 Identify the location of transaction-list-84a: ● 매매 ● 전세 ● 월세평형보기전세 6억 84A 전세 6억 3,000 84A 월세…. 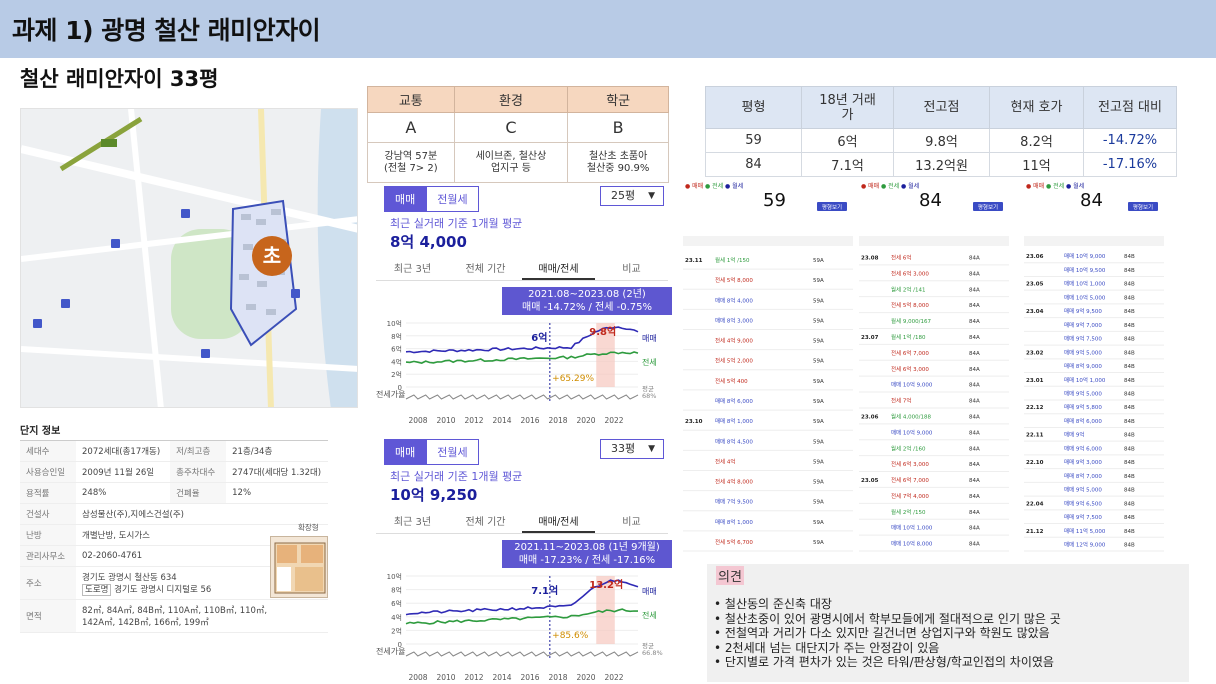
(934, 367).